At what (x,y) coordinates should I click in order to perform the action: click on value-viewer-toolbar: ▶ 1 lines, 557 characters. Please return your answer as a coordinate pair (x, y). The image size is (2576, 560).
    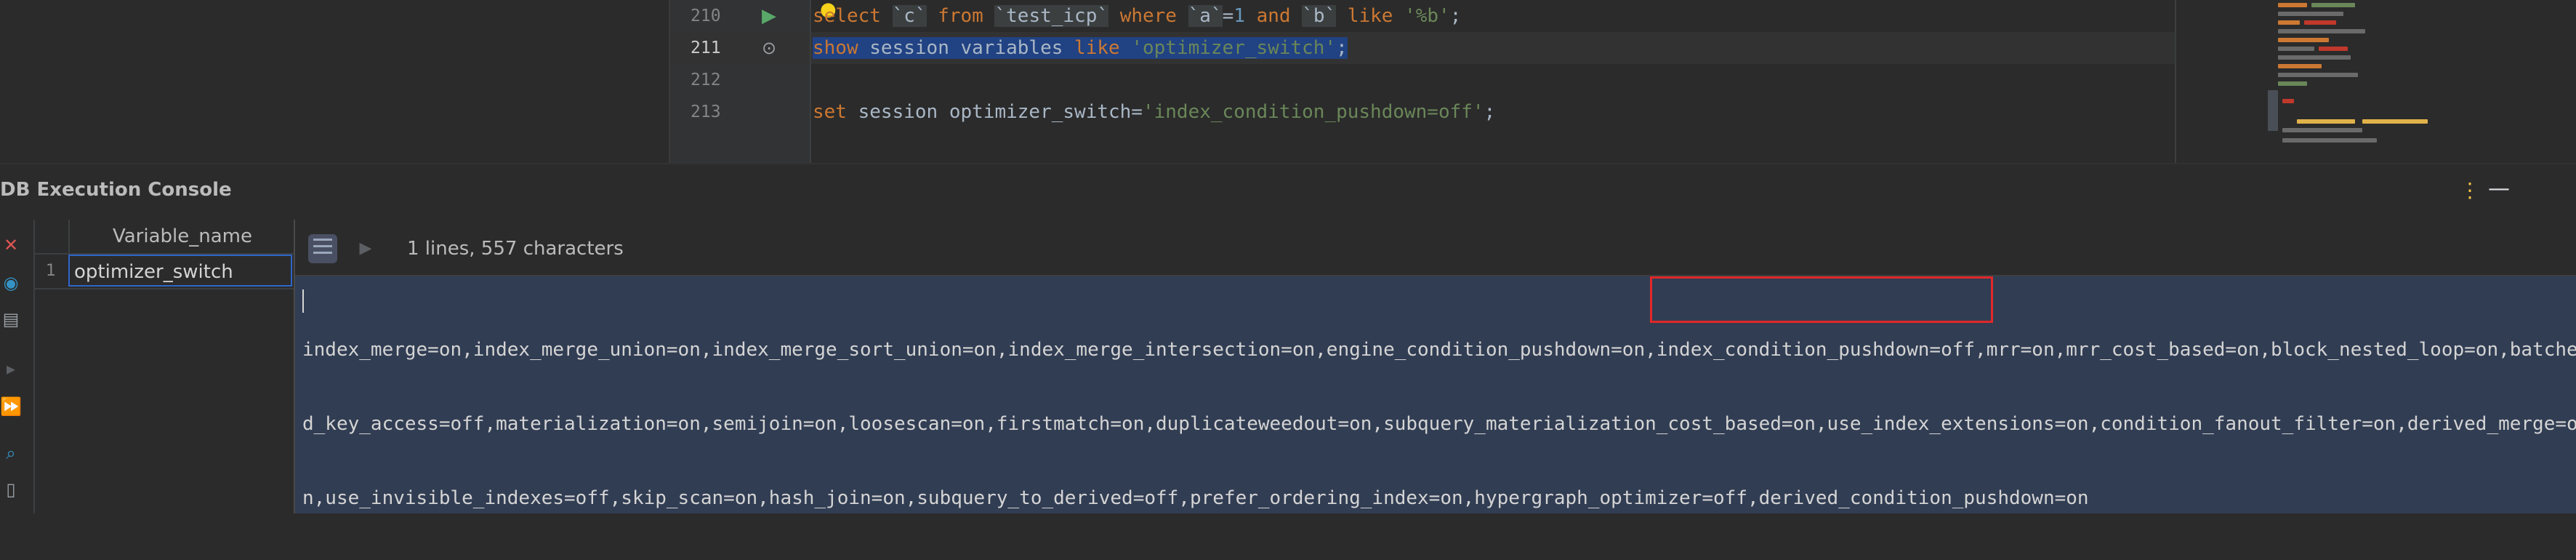
    Looking at the image, I should click on (1435, 248).